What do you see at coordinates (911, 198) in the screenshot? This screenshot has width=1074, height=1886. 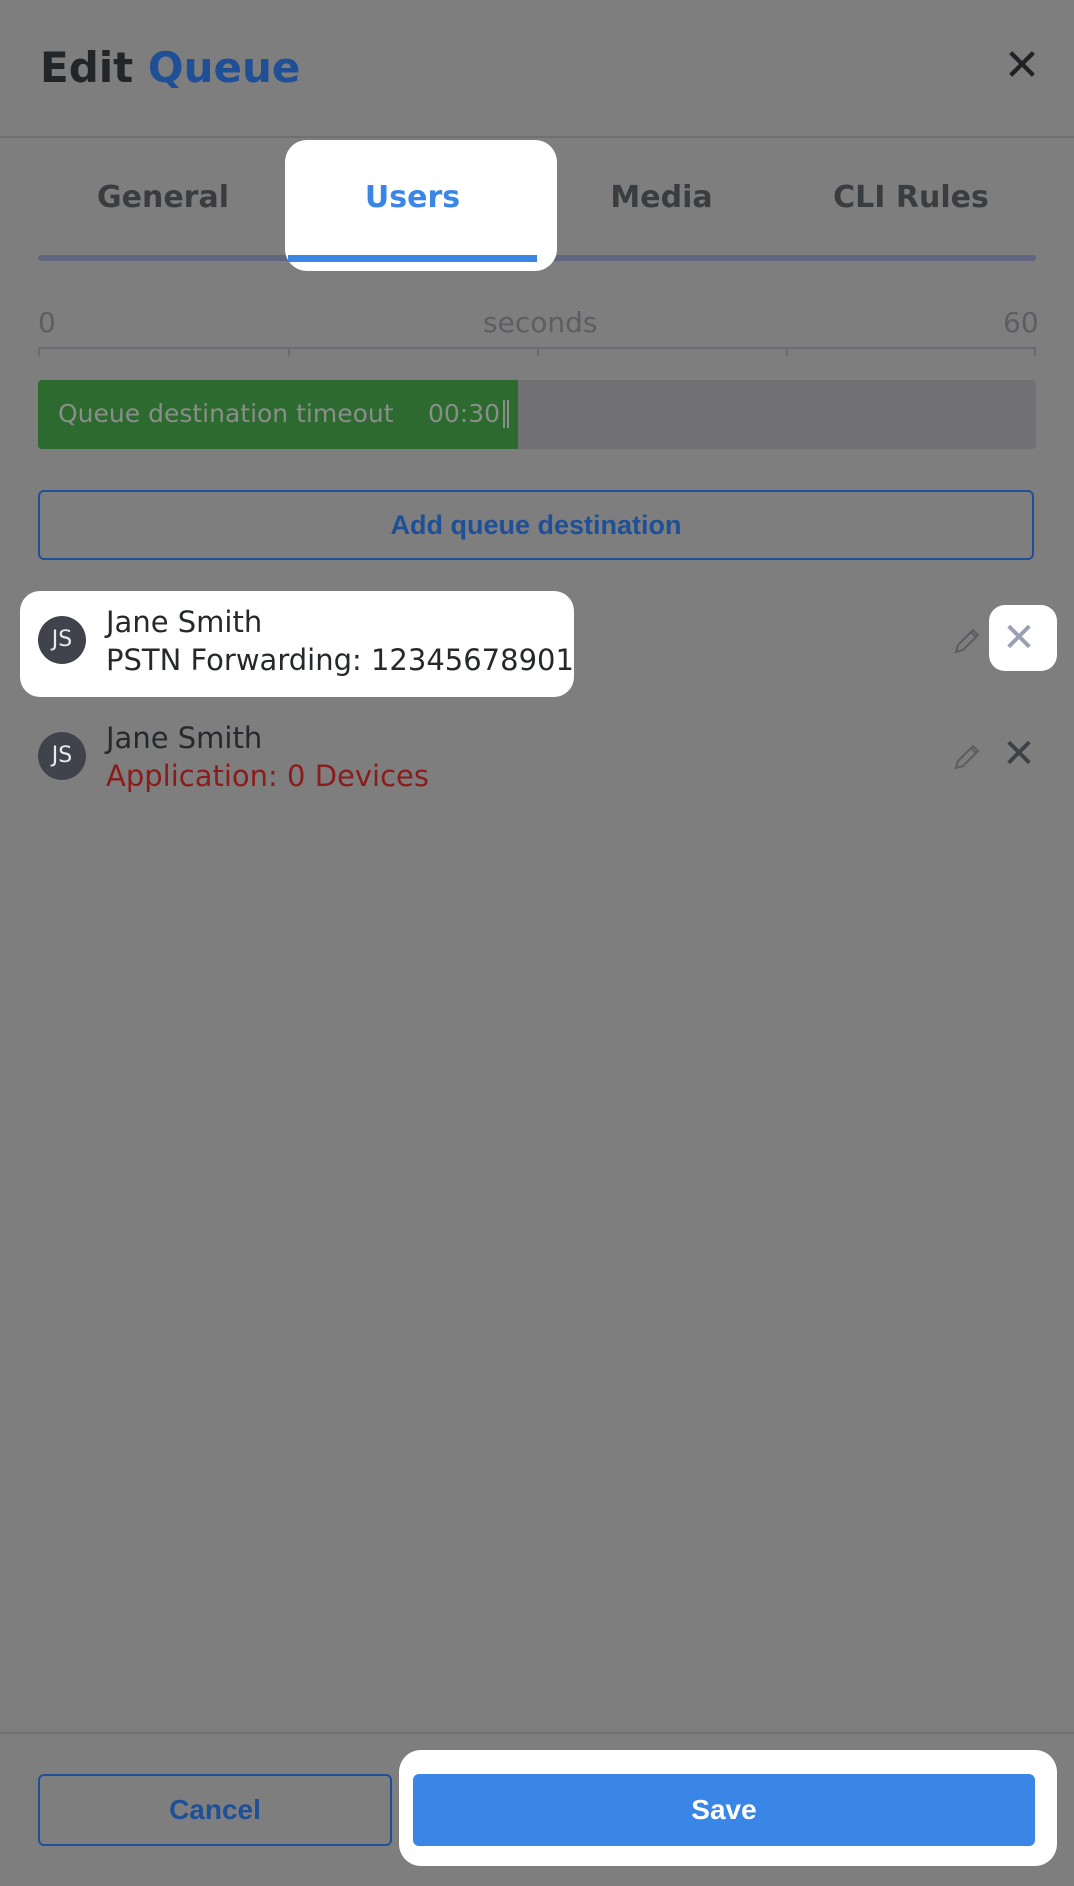 I see `tab-cli-rules: CLI Rules` at bounding box center [911, 198].